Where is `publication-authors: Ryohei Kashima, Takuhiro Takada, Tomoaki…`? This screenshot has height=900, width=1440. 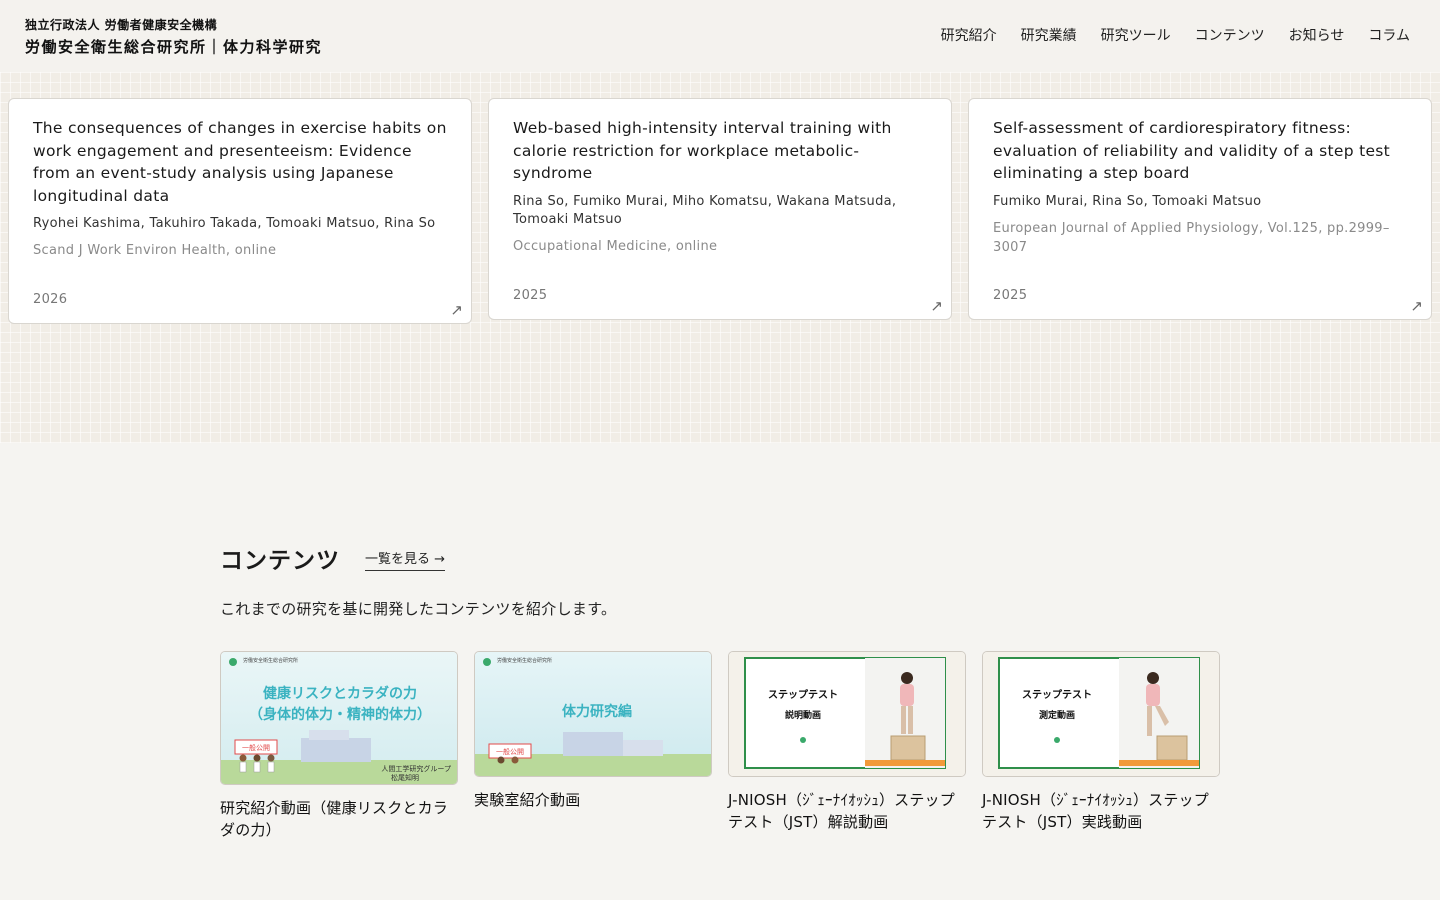 publication-authors: Ryohei Kashima, Takuhiro Takada, Tomoaki… is located at coordinates (234, 223).